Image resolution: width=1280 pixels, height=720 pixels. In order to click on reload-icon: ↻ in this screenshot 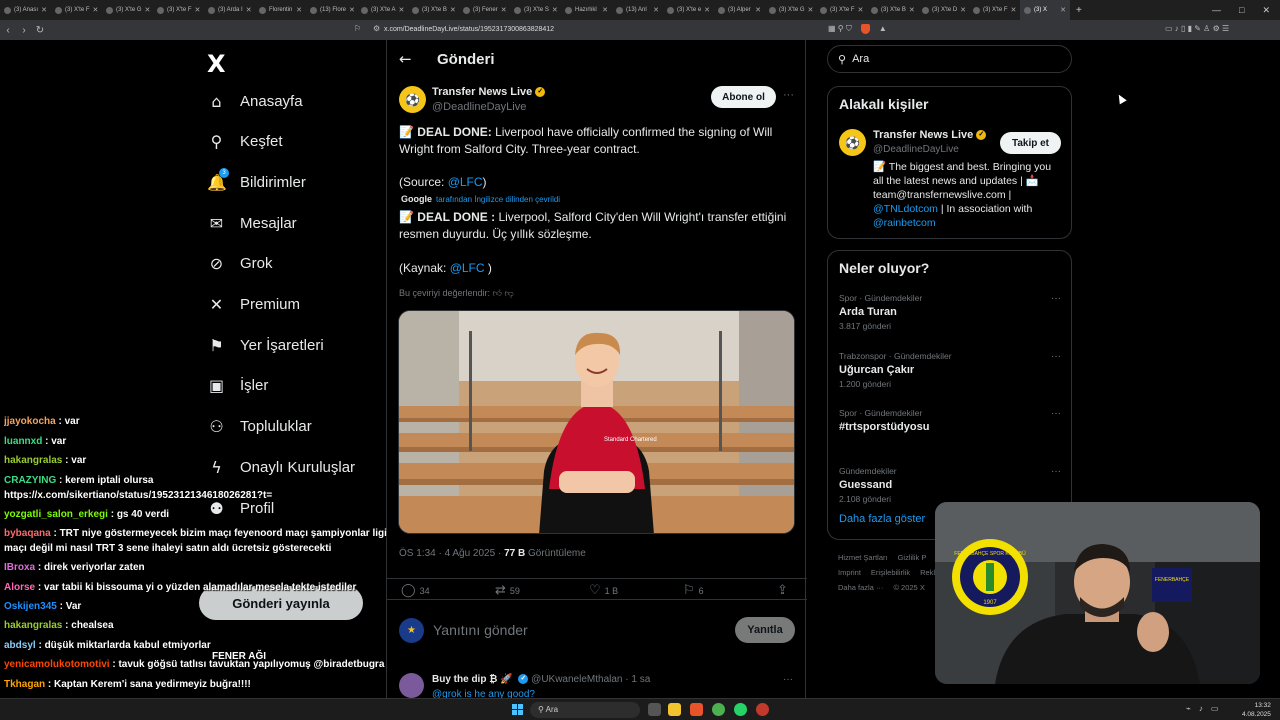, I will do `click(40, 30)`.